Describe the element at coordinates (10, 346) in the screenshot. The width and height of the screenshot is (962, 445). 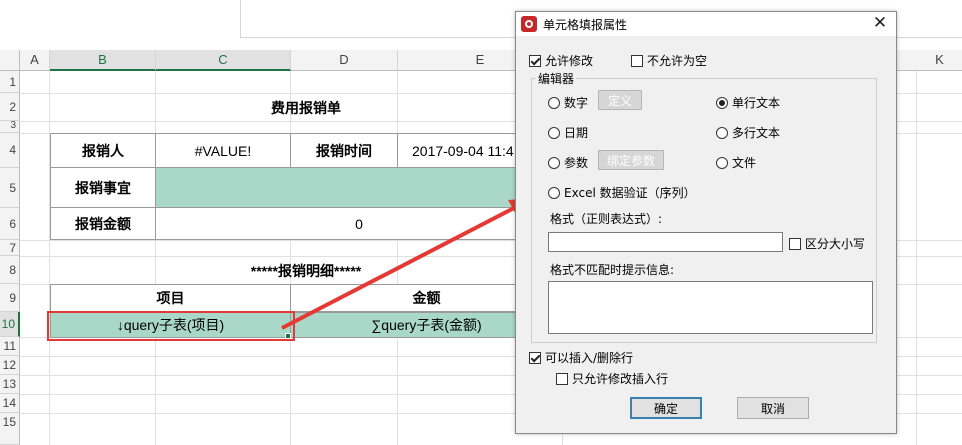
I see `row-header-11: 11` at that location.